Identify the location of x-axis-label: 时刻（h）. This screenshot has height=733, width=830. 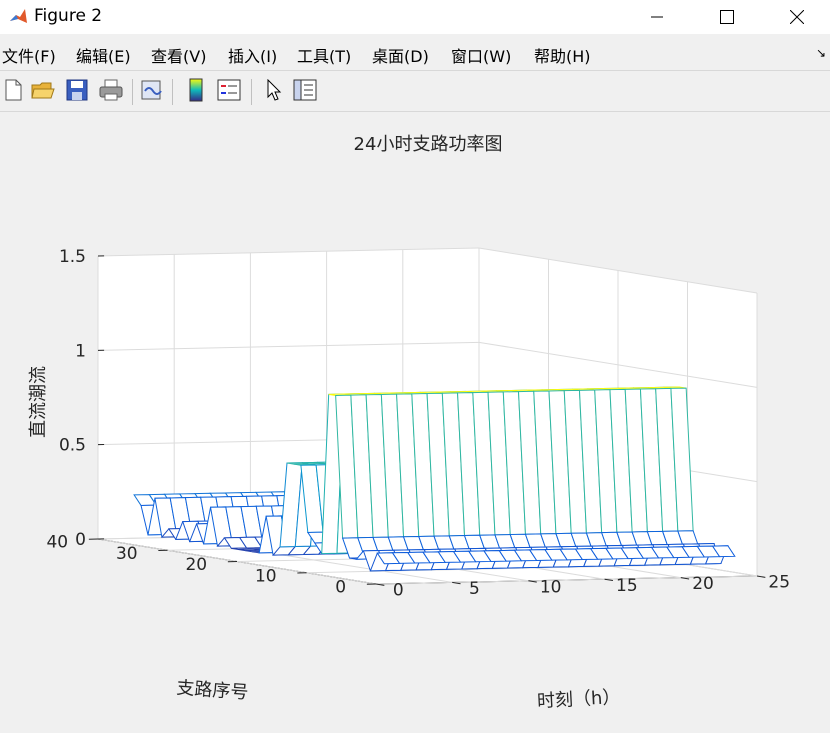
(579, 699).